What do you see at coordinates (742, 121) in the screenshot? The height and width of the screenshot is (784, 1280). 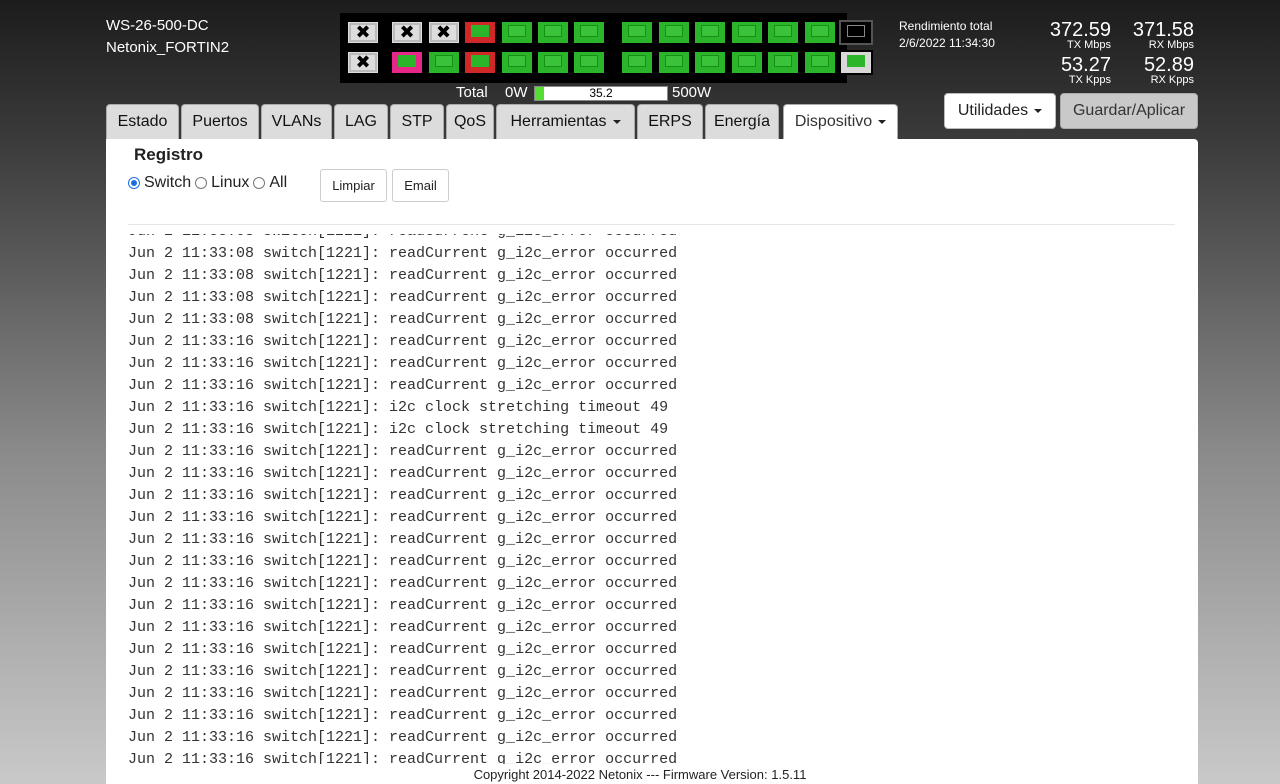 I see `tab-energia: Energía` at bounding box center [742, 121].